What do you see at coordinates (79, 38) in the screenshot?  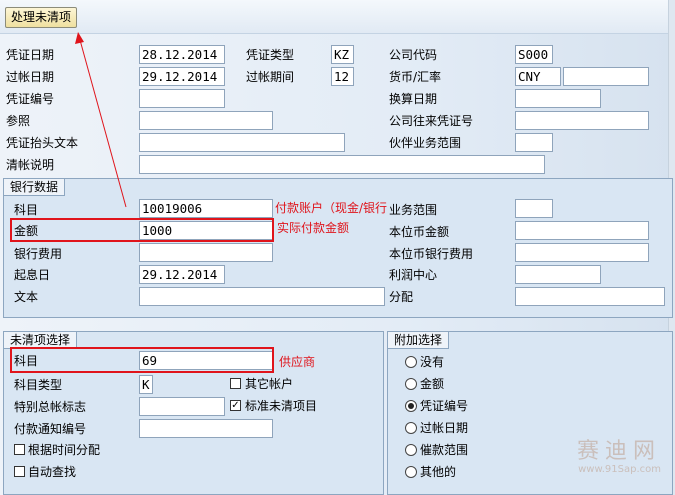 I see `annotation-arrowhead` at bounding box center [79, 38].